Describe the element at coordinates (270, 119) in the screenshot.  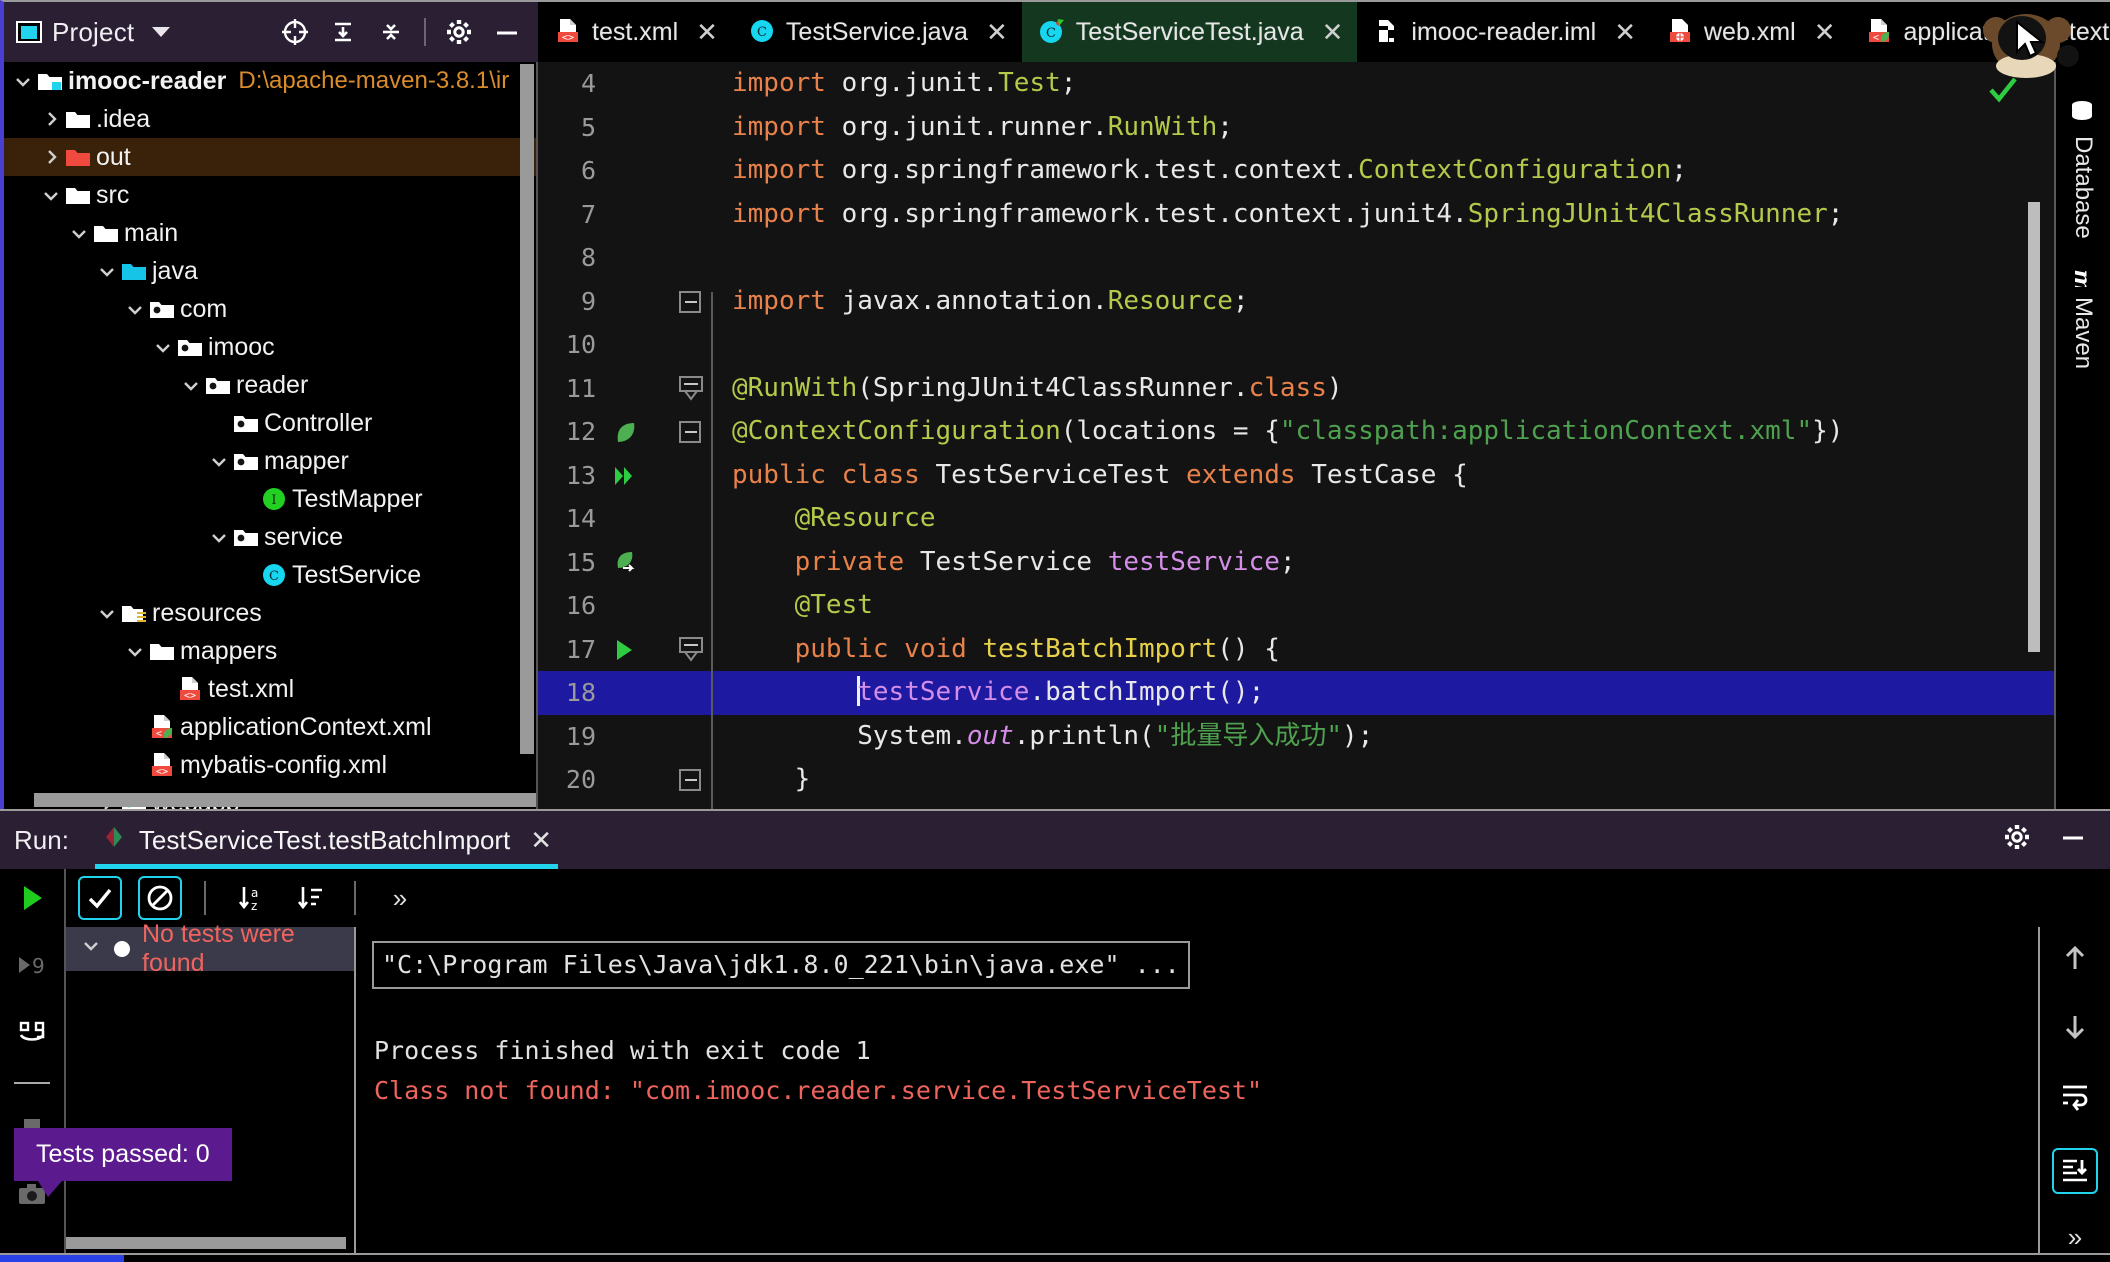
I see `tree-node--idea: .idea` at that location.